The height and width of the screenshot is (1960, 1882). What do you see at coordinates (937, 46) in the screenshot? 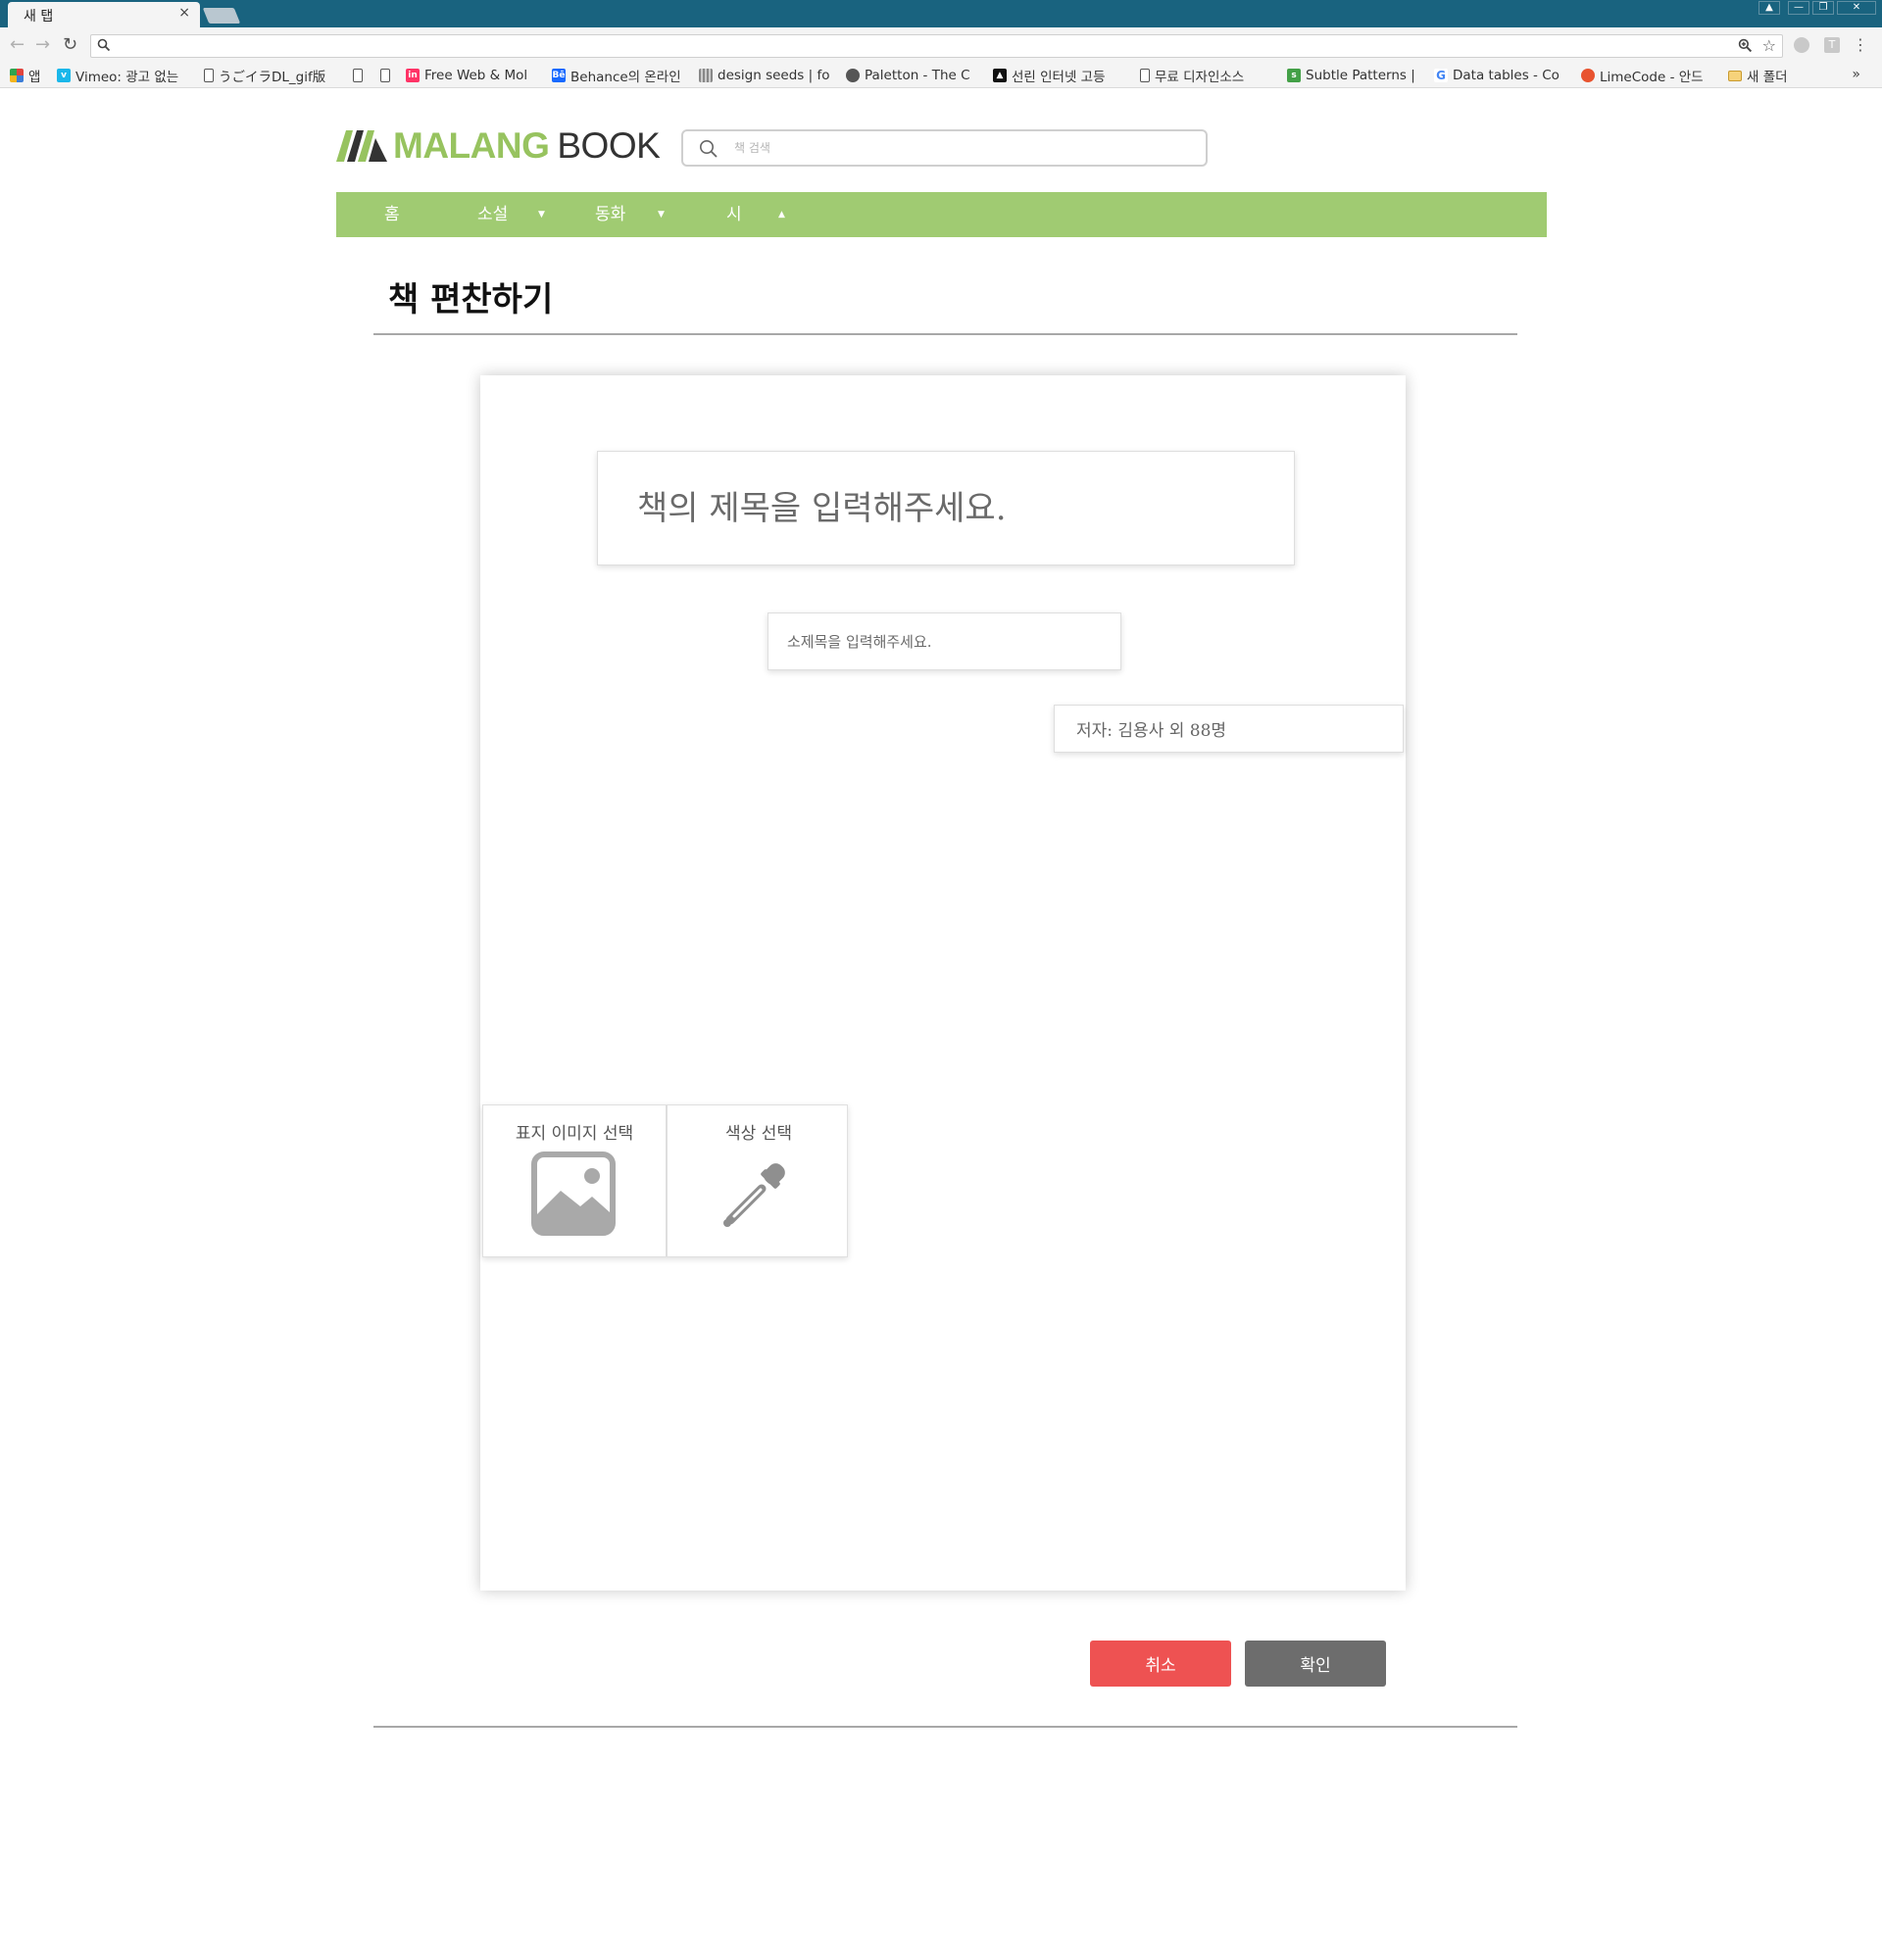
I see `address-bar: ☆` at bounding box center [937, 46].